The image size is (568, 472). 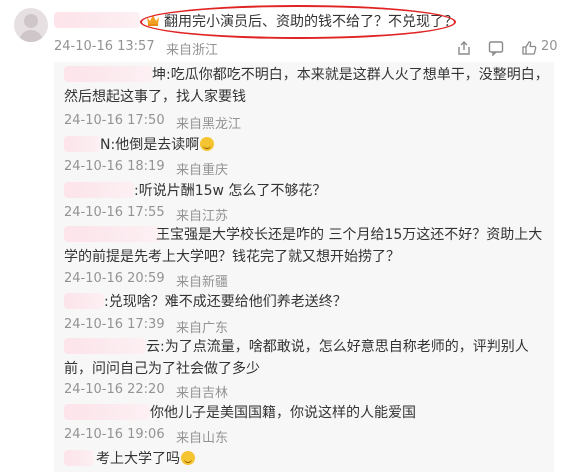 I want to click on like-count: 20, so click(x=549, y=46).